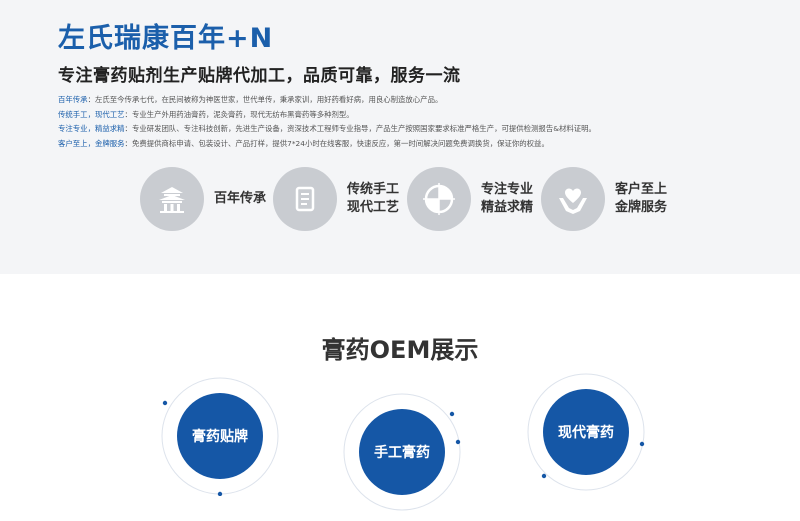  I want to click on oem-item-modern: 现代膏药, so click(586, 432).